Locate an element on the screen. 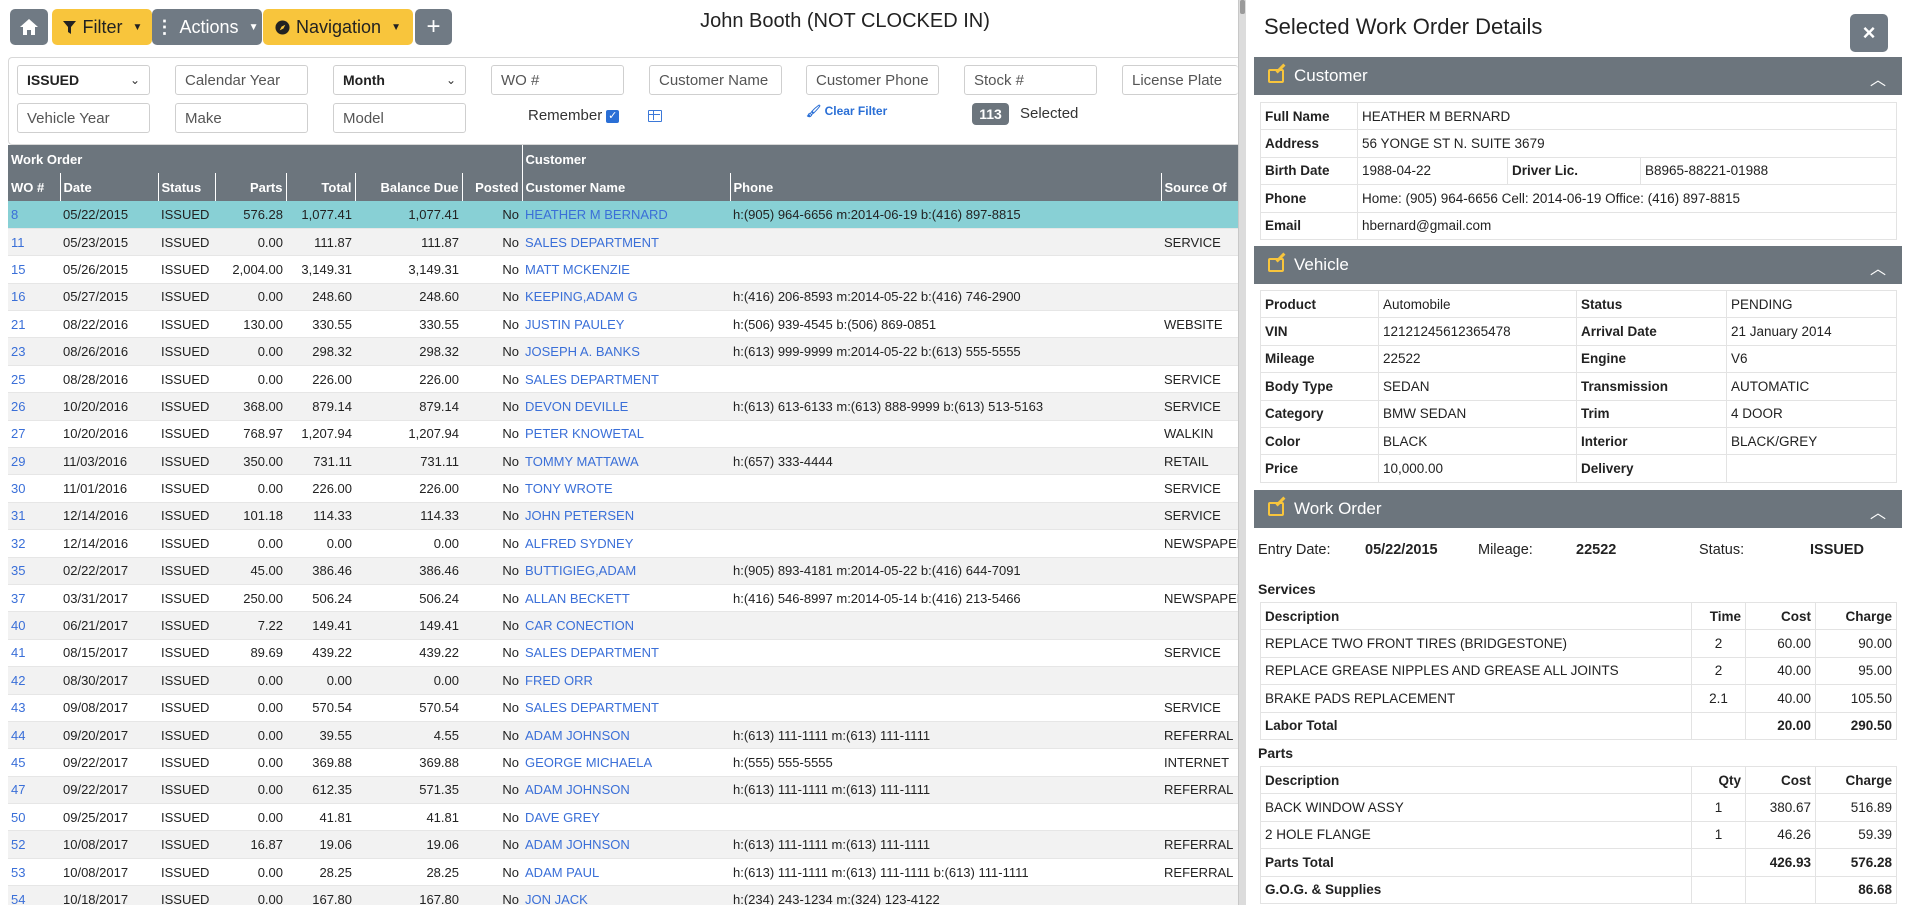 The width and height of the screenshot is (1908, 905). customer-name-link: DEVON DEVILLE is located at coordinates (576, 406).